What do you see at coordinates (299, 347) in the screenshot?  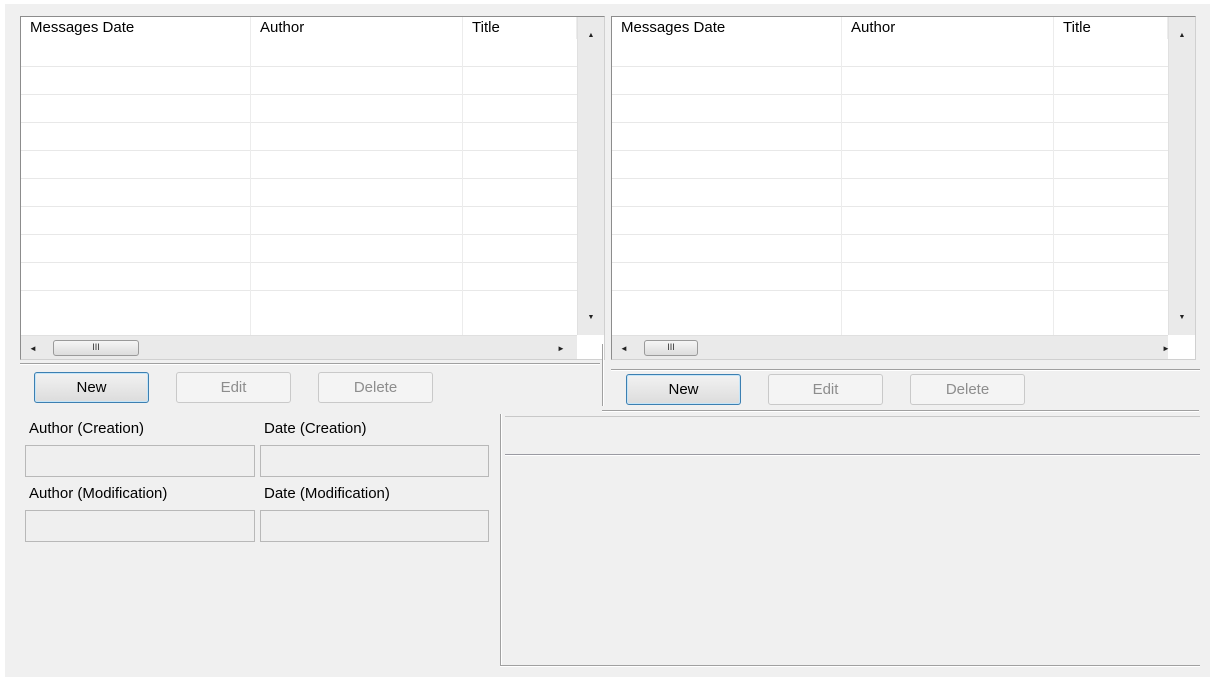 I see `left-horizontal-scrollbar: ◄ III ►` at bounding box center [299, 347].